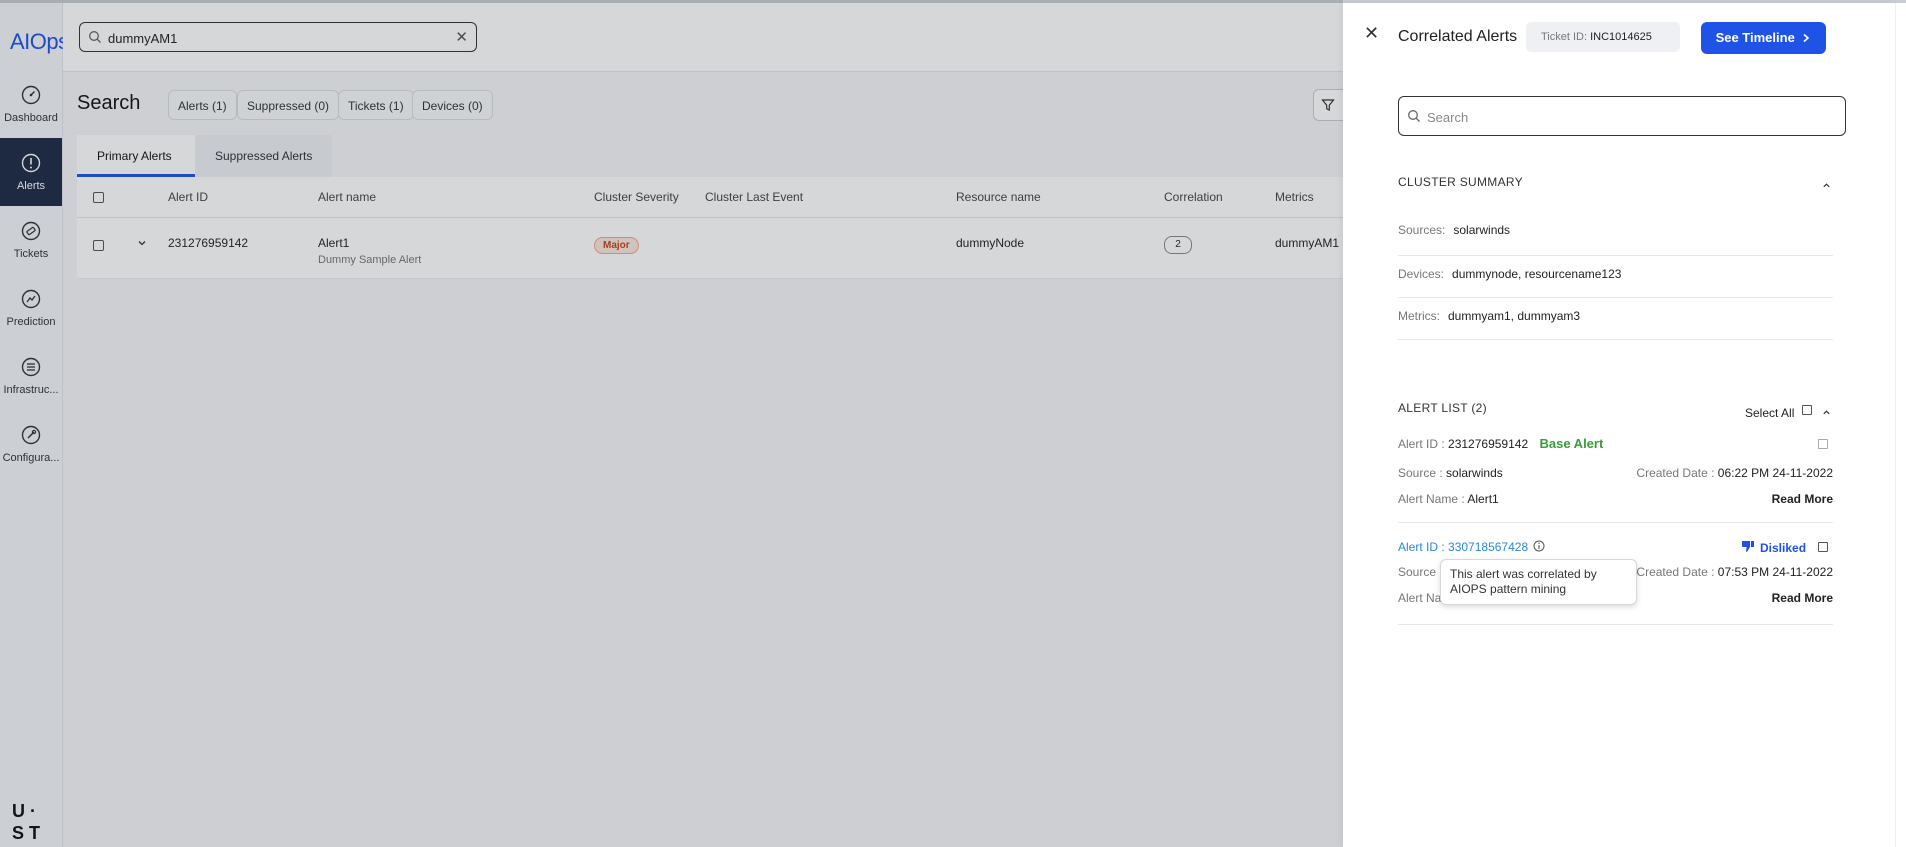  I want to click on select-all-checkbox, so click(1807, 410).